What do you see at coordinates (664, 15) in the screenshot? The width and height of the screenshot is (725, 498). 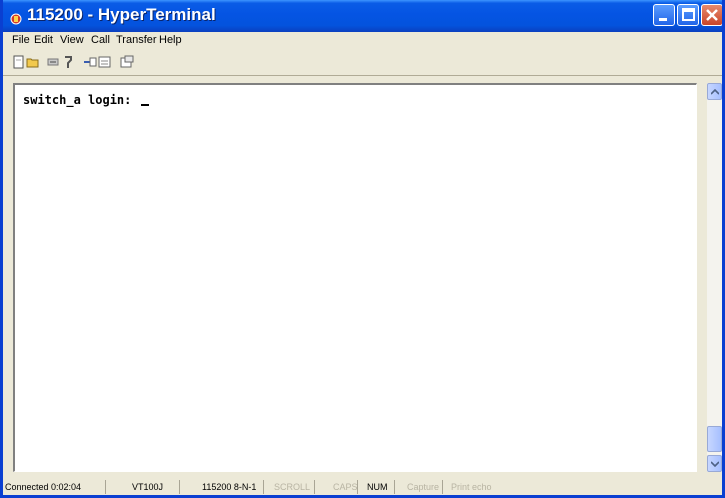 I see `minimize-button` at bounding box center [664, 15].